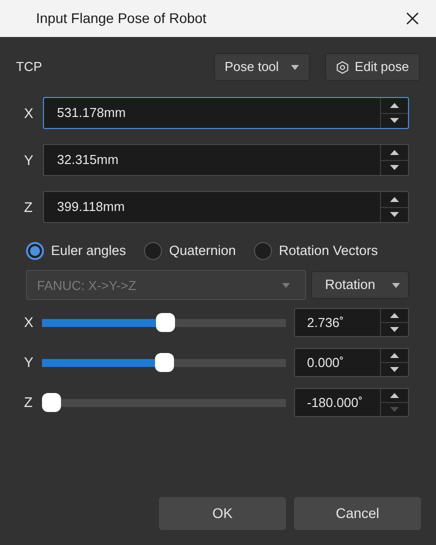  I want to click on position-field: 32.315mm, so click(226, 160).